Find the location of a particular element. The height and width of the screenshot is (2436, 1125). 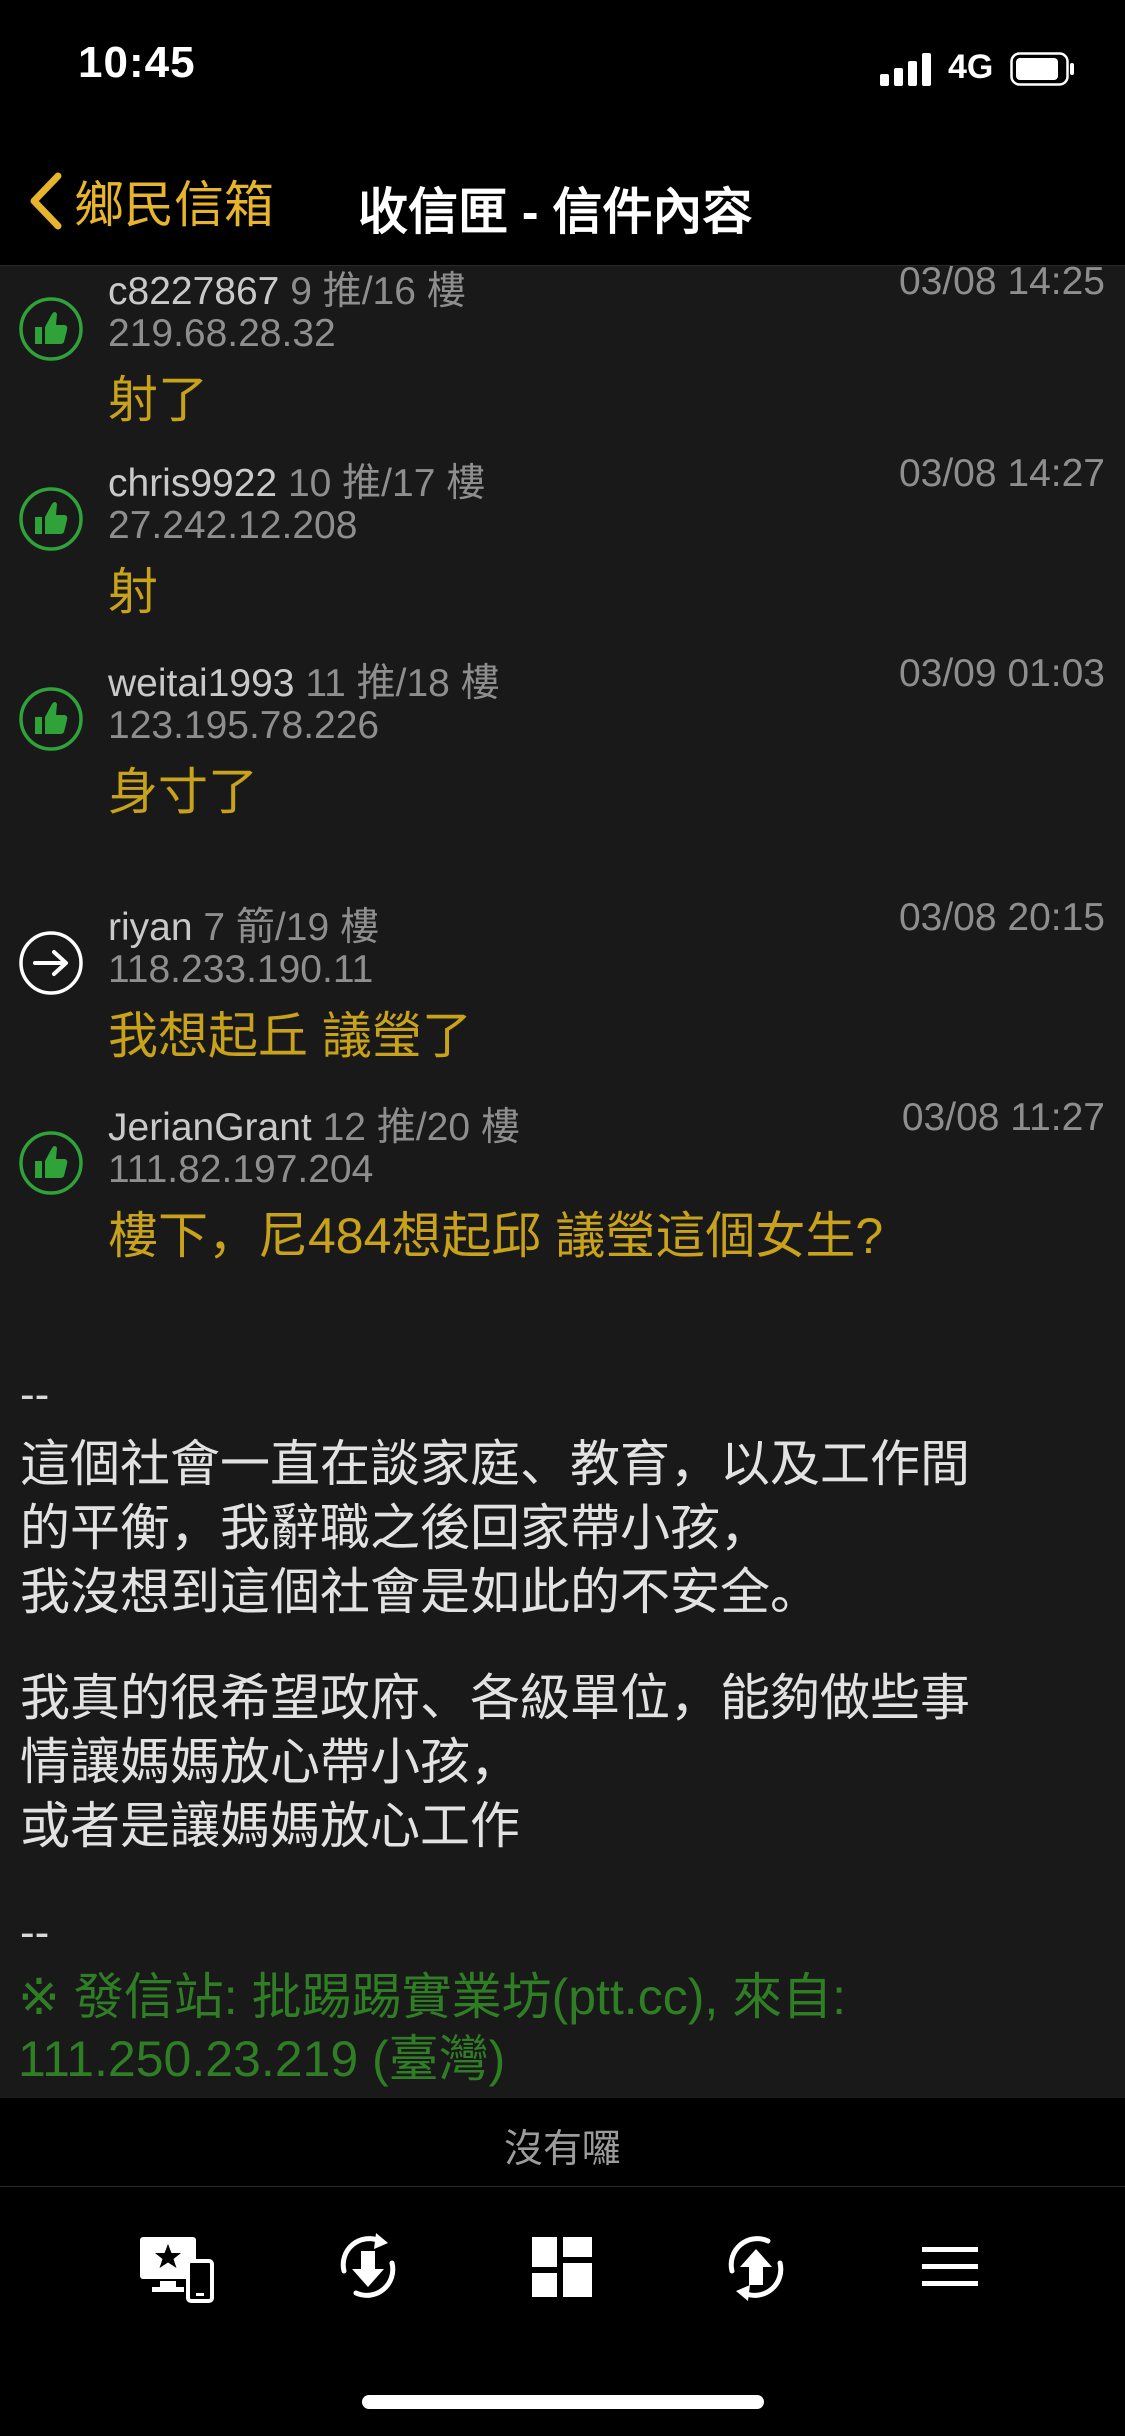

refresh-up-icon is located at coordinates (756, 2268).